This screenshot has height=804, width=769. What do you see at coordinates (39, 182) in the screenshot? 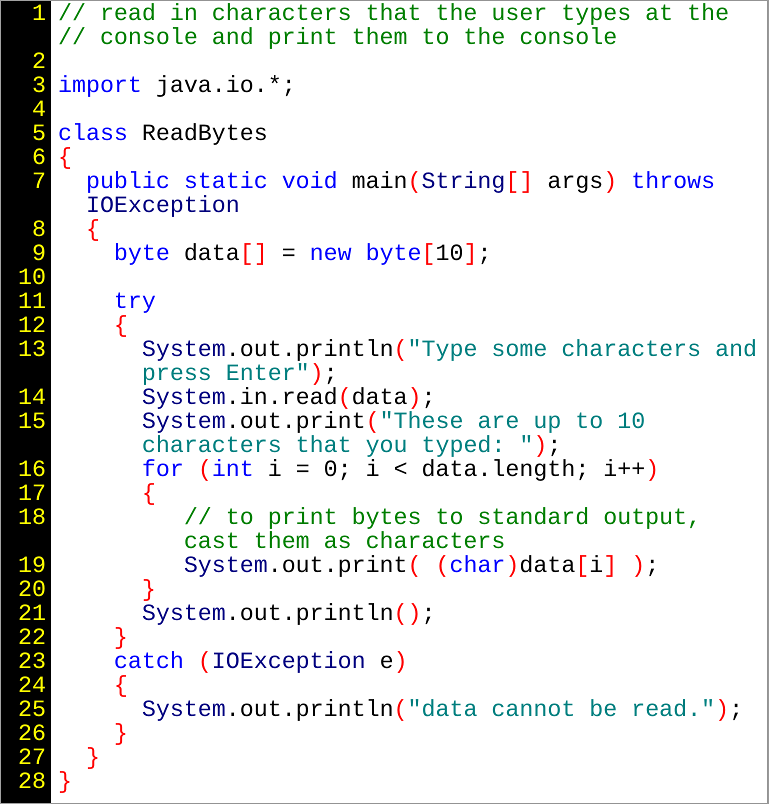
I see `line-number: 7` at bounding box center [39, 182].